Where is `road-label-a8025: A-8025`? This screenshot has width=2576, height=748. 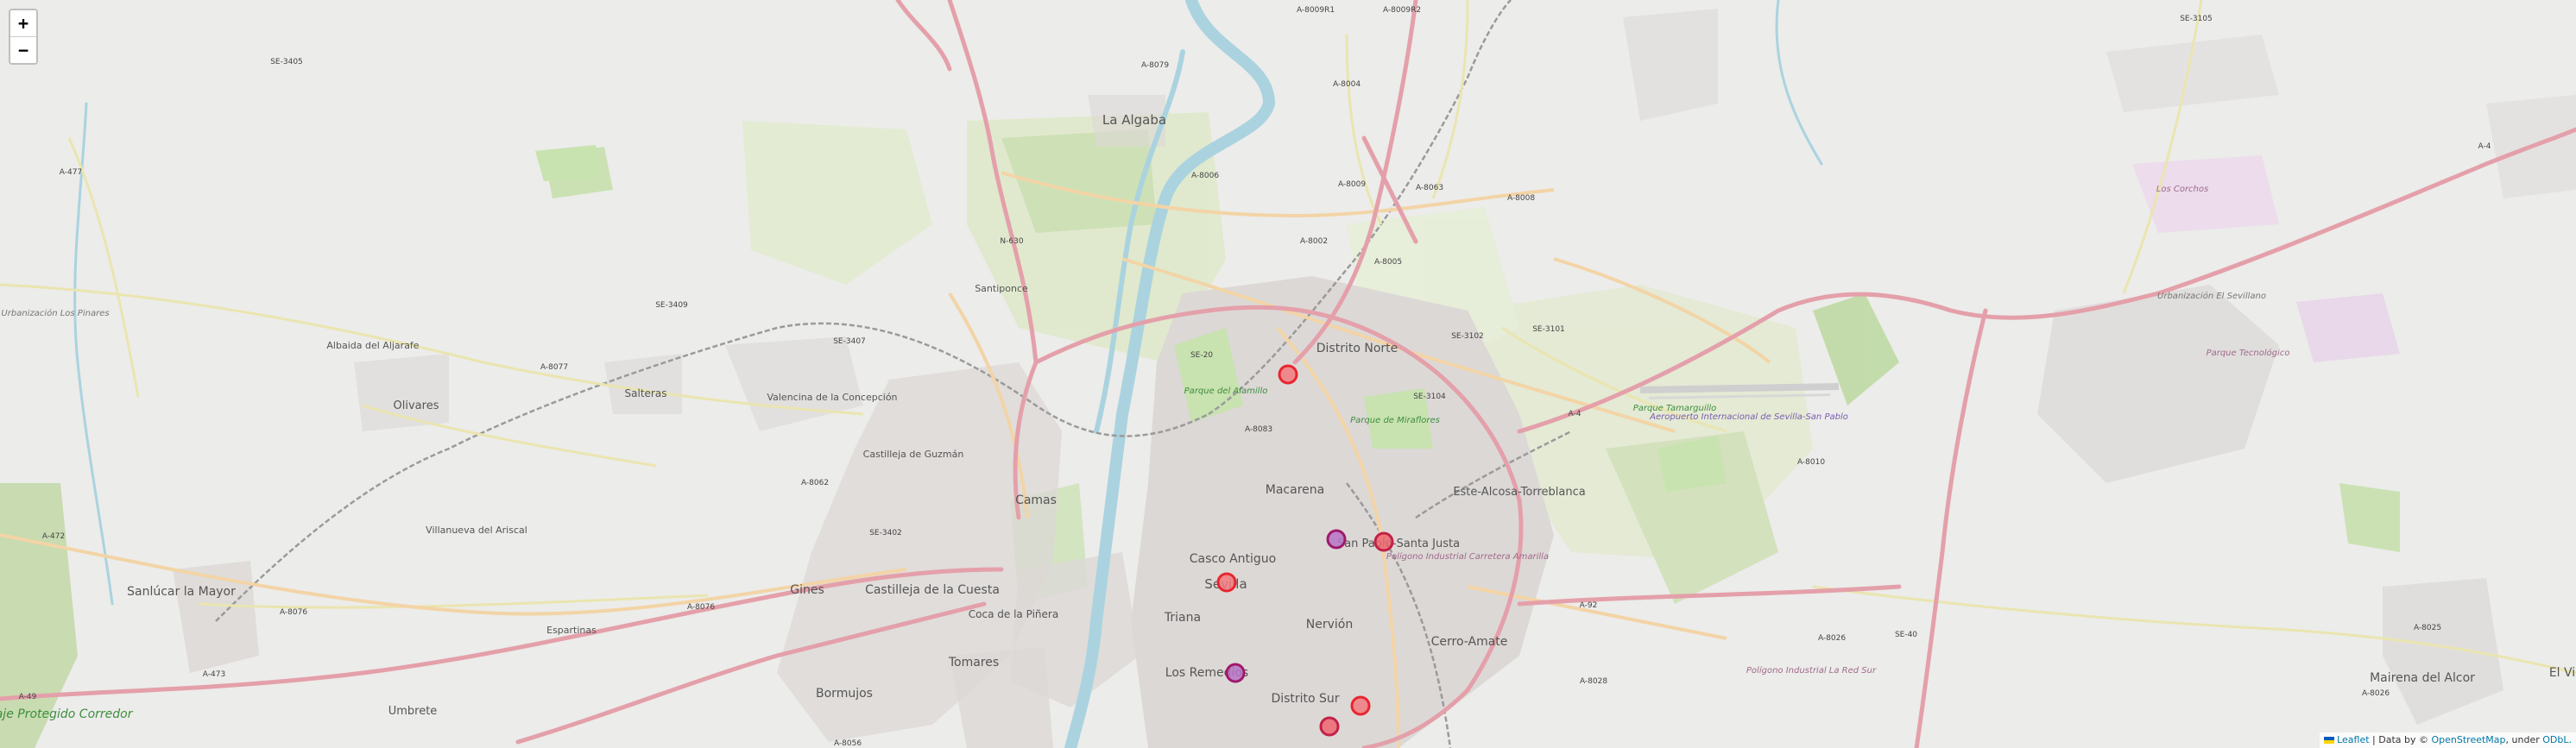
road-label-a8025: A-8025 is located at coordinates (2427, 628).